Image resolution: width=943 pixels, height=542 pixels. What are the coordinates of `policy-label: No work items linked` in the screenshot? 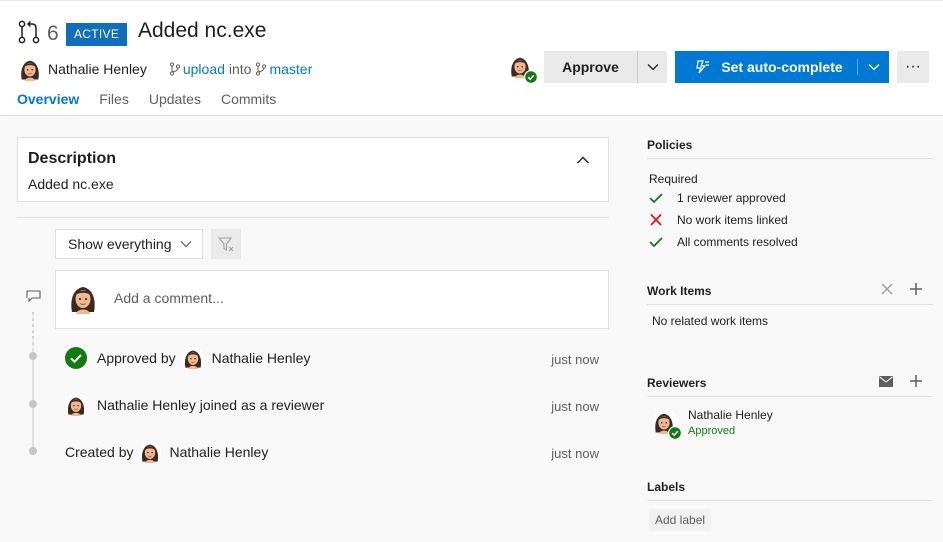 It's located at (732, 220).